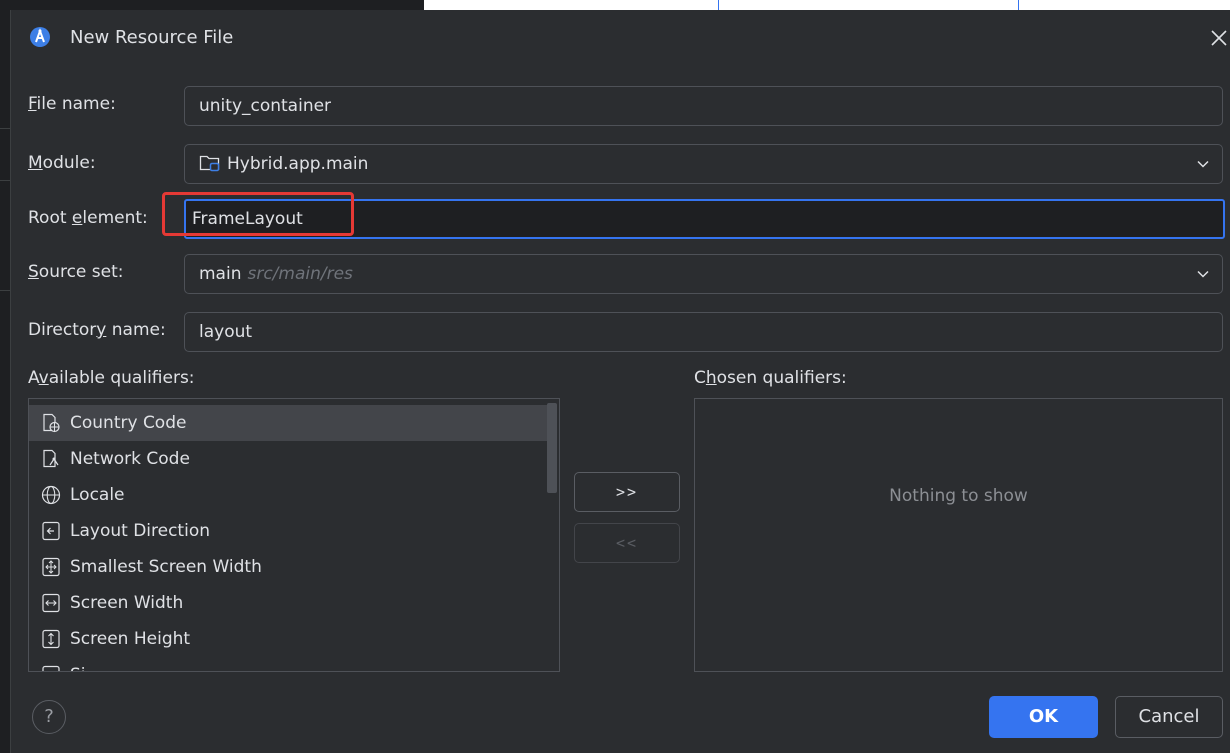 This screenshot has width=1230, height=753. I want to click on screen-height-icon, so click(51, 639).